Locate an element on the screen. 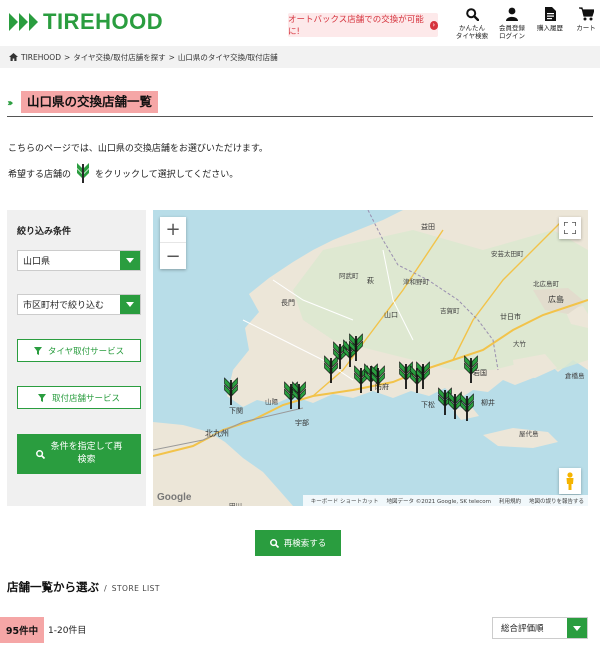 The image size is (600, 648). title-arrow-icon: ››› is located at coordinates (10, 103).